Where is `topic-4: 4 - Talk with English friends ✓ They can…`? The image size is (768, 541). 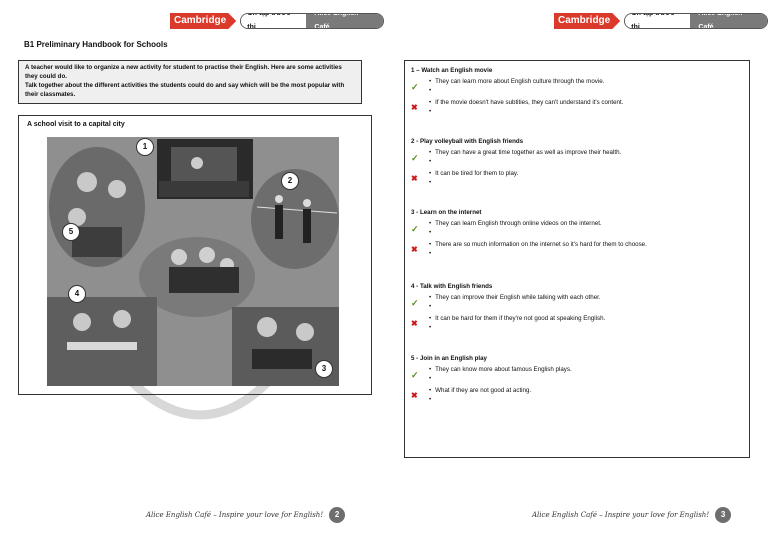
topic-4: 4 - Talk with English friends ✓ They can… is located at coordinates (576, 309).